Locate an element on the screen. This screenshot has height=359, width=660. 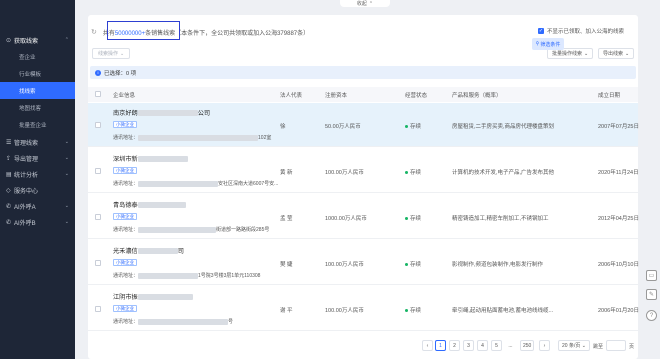
page-2-button: 2 is located at coordinates (454, 345).